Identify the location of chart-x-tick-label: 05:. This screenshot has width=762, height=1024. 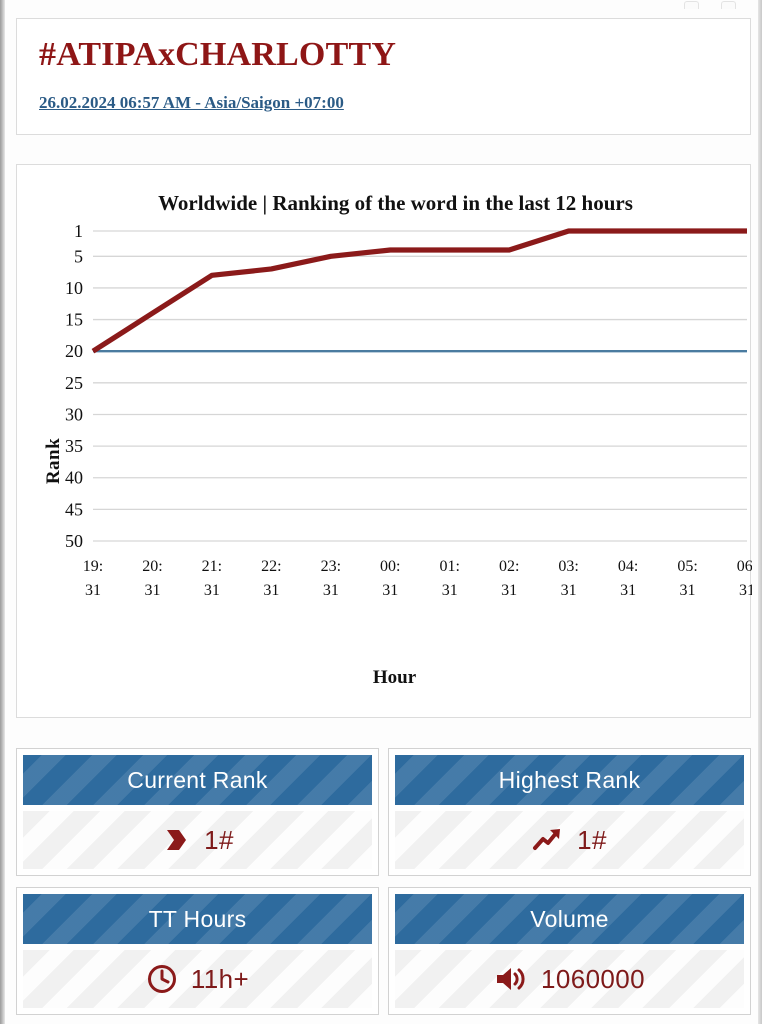
(687, 566).